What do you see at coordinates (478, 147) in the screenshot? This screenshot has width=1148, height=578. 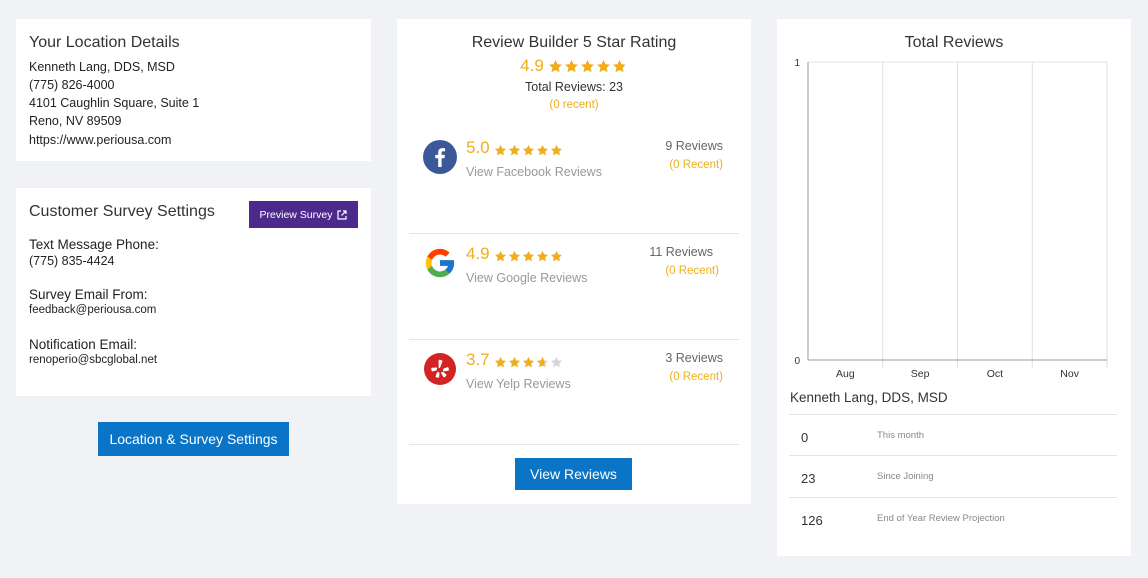 I see `facebook-rating-value: 5.0` at bounding box center [478, 147].